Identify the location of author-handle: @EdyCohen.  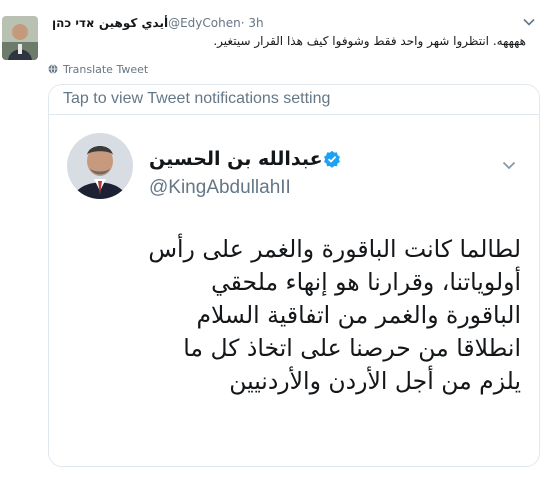
(204, 23).